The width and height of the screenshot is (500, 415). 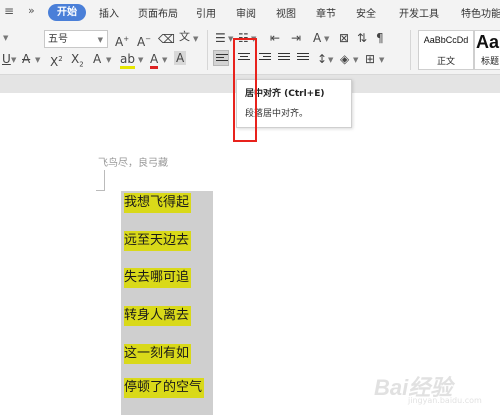 I want to click on document-line: 这一刻有如, so click(x=158, y=354).